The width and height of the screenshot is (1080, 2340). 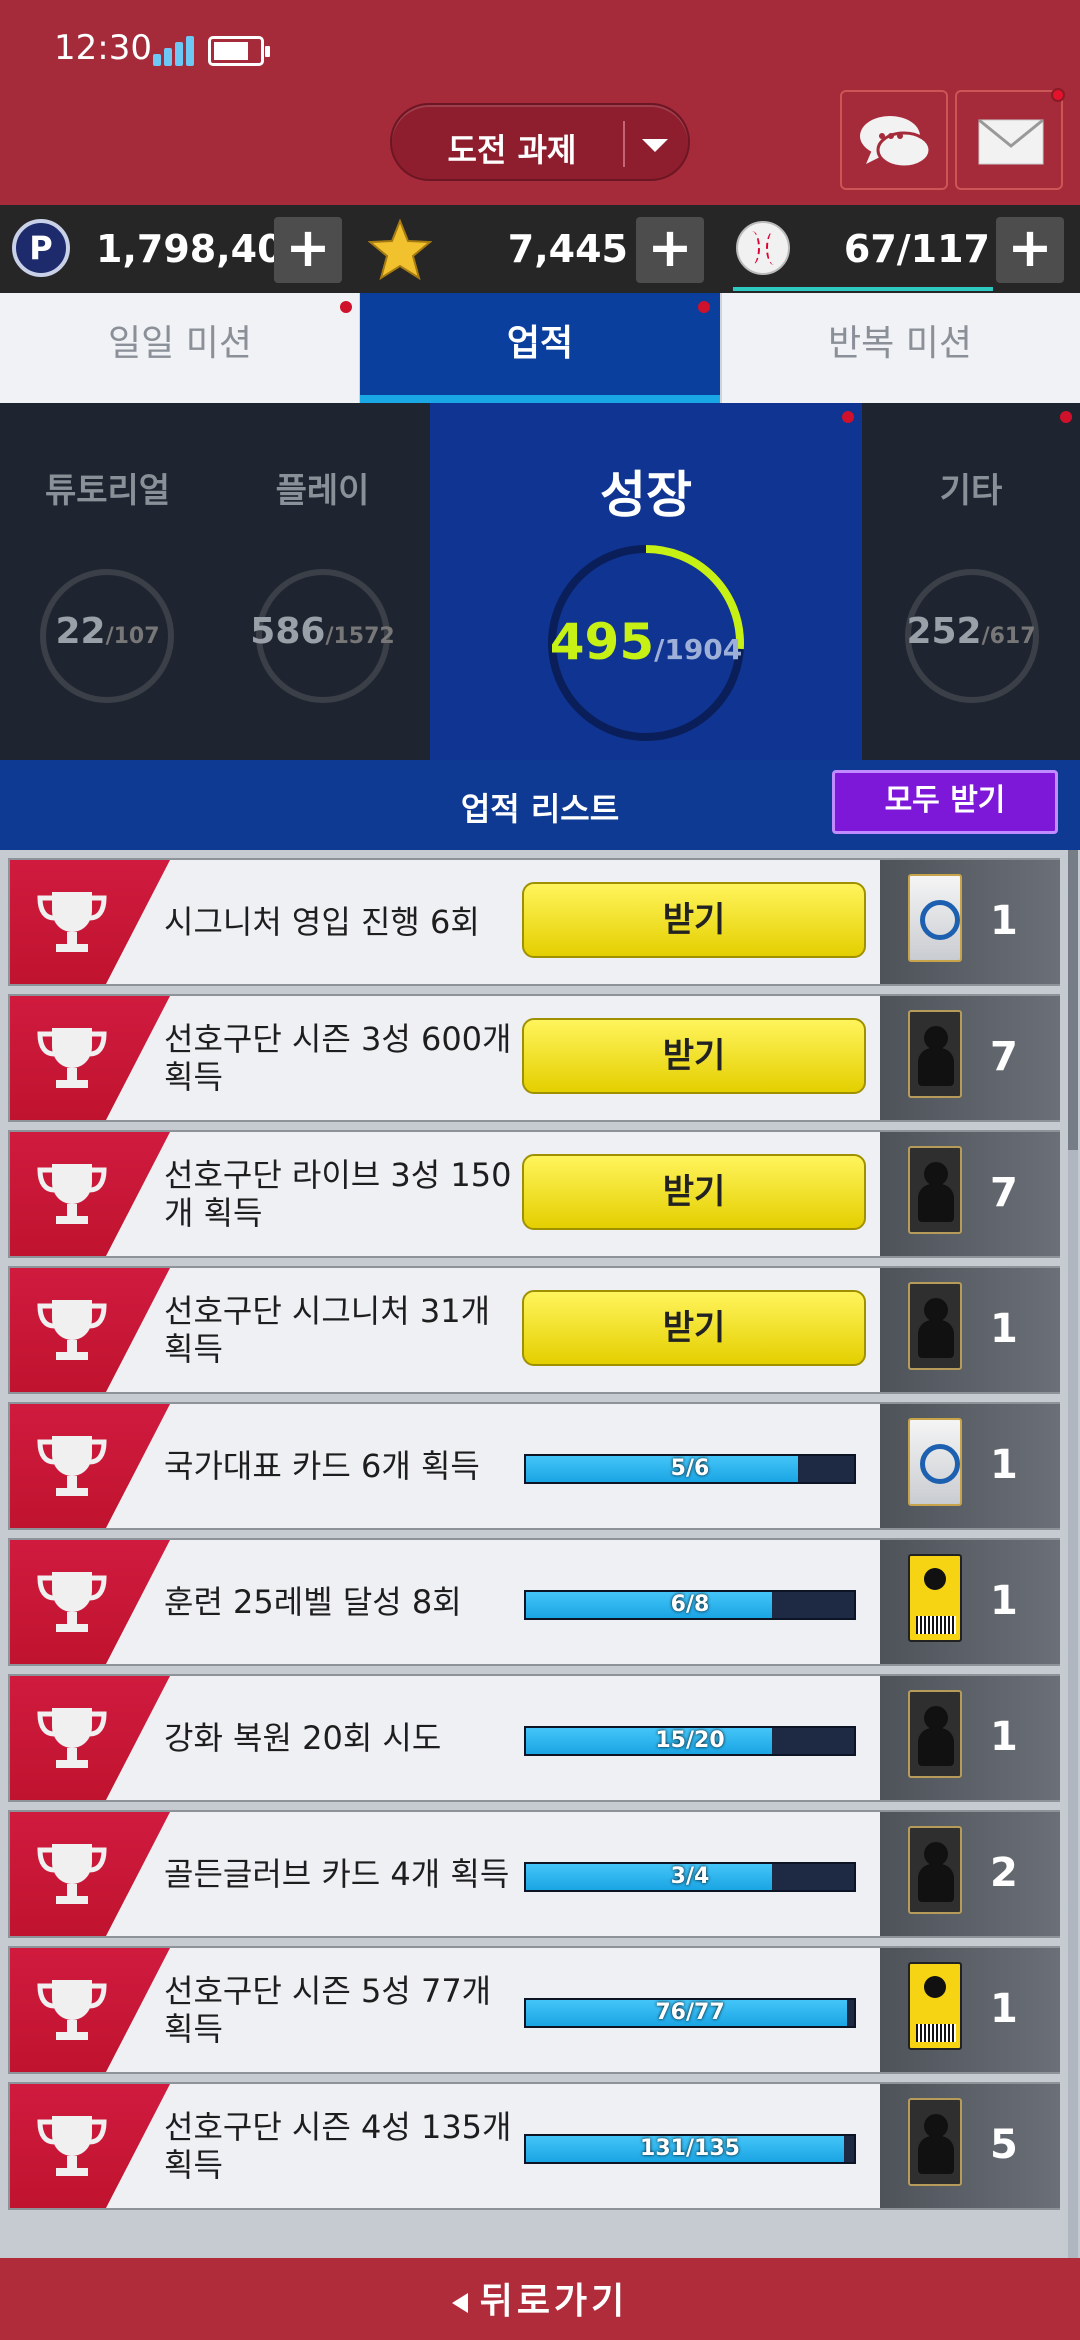 I want to click on tab-achievements: 업적, so click(x=540, y=348).